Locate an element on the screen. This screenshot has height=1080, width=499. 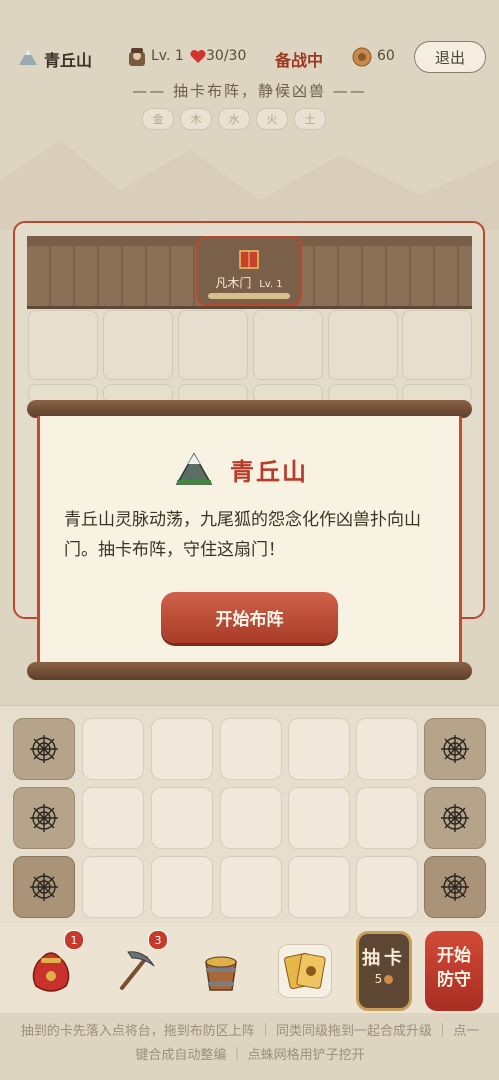
draw-cost-value: 5 is located at coordinates (378, 979).